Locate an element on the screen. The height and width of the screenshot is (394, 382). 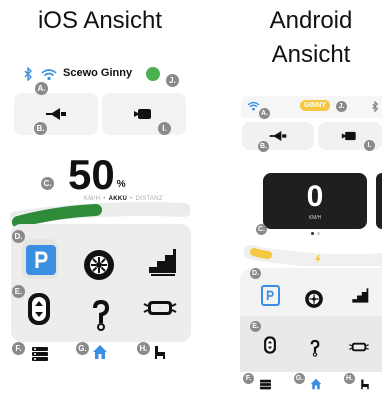
marker-j: J. is located at coordinates (172, 80).